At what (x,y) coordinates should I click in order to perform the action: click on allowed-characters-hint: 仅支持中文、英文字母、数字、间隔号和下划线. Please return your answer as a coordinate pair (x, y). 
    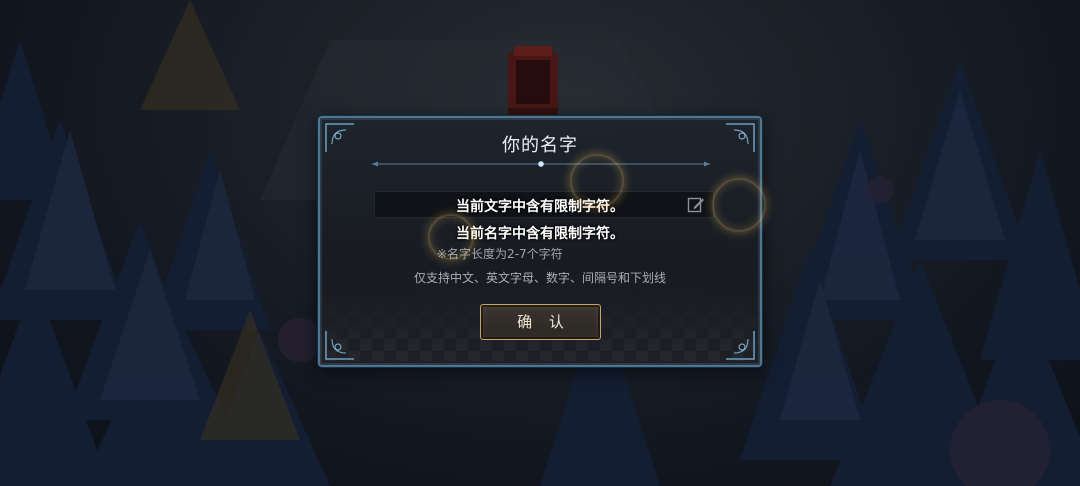
    Looking at the image, I should click on (539, 278).